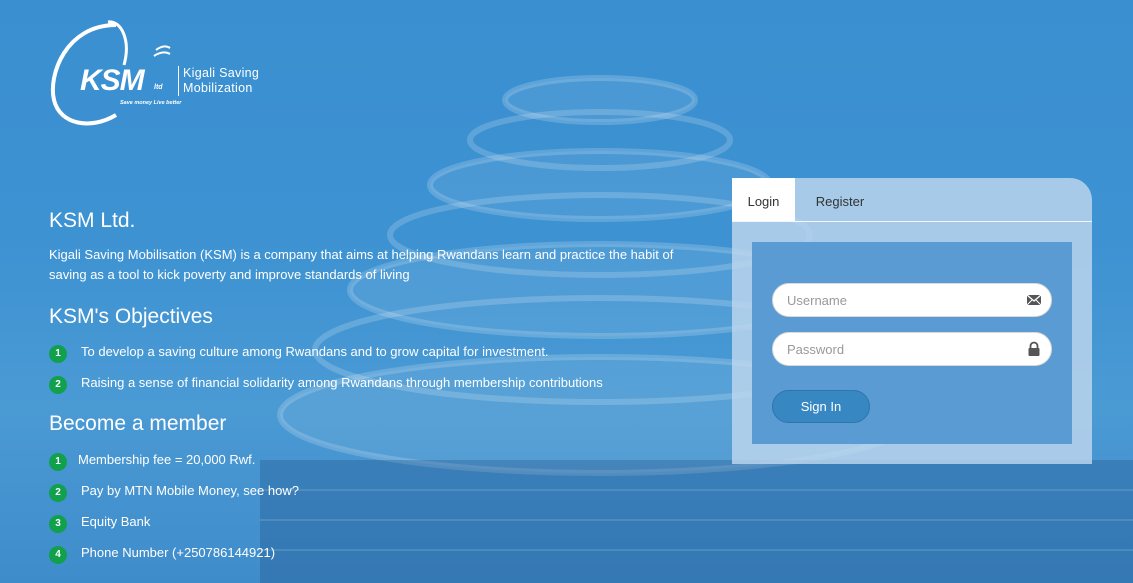 The width and height of the screenshot is (1133, 583). Describe the element at coordinates (221, 73) in the screenshot. I see `logo-name-line1: Kigali Saving` at that location.